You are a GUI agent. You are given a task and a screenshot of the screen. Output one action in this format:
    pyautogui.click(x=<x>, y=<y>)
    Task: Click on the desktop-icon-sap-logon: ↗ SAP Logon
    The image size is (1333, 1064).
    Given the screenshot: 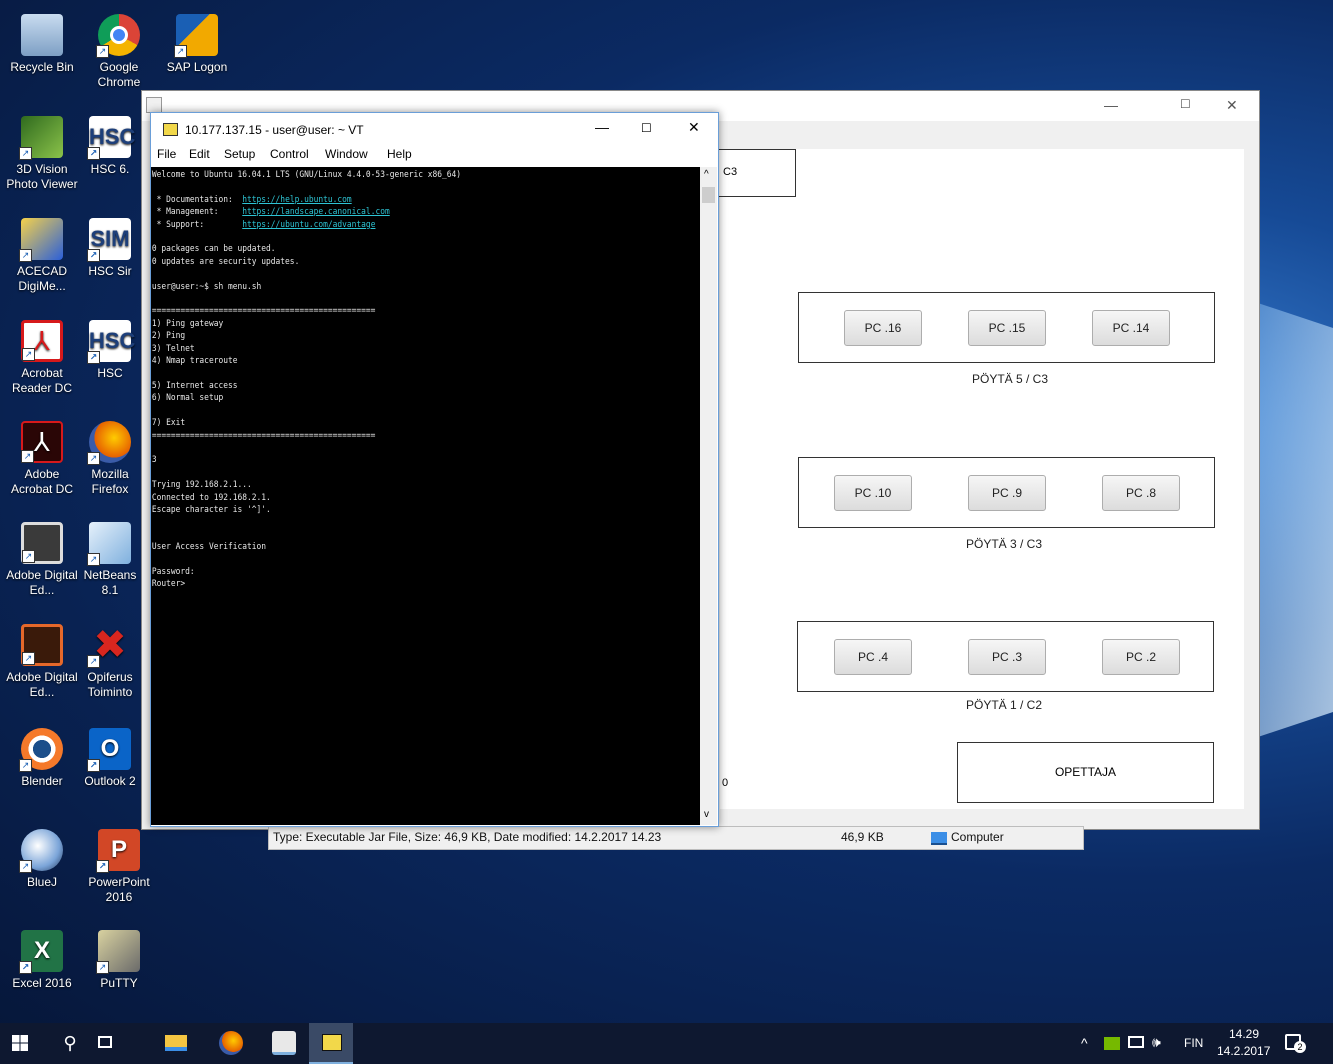 What is the action you would take?
    pyautogui.click(x=197, y=44)
    